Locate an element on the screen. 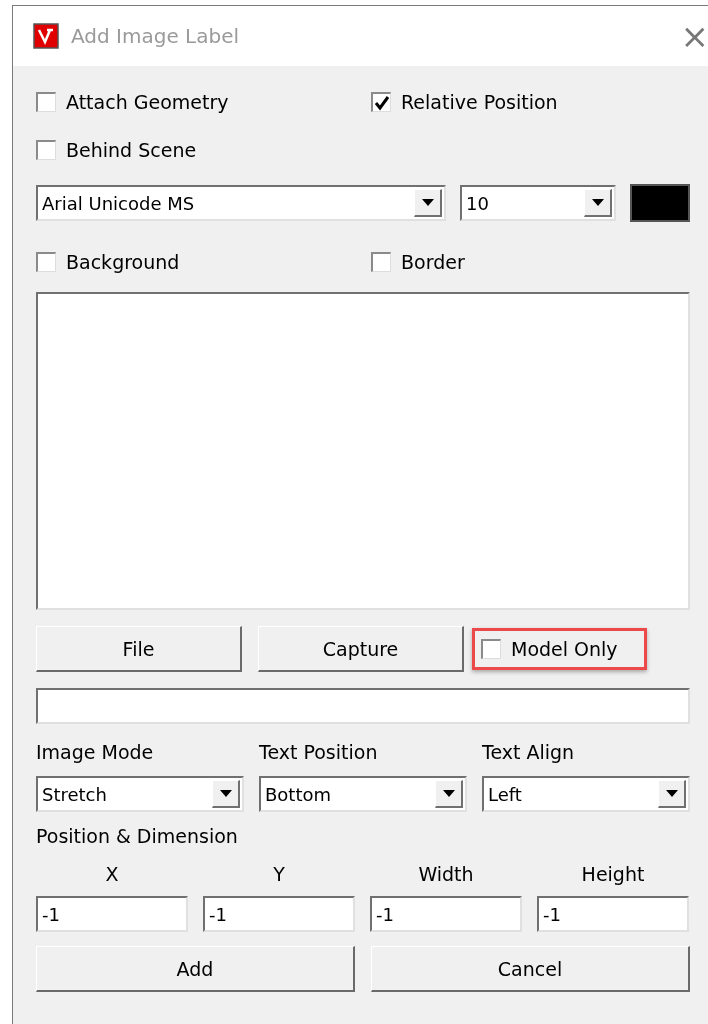 The width and height of the screenshot is (708, 1024). font-dropdown: Arial Unicode MS is located at coordinates (241, 203).